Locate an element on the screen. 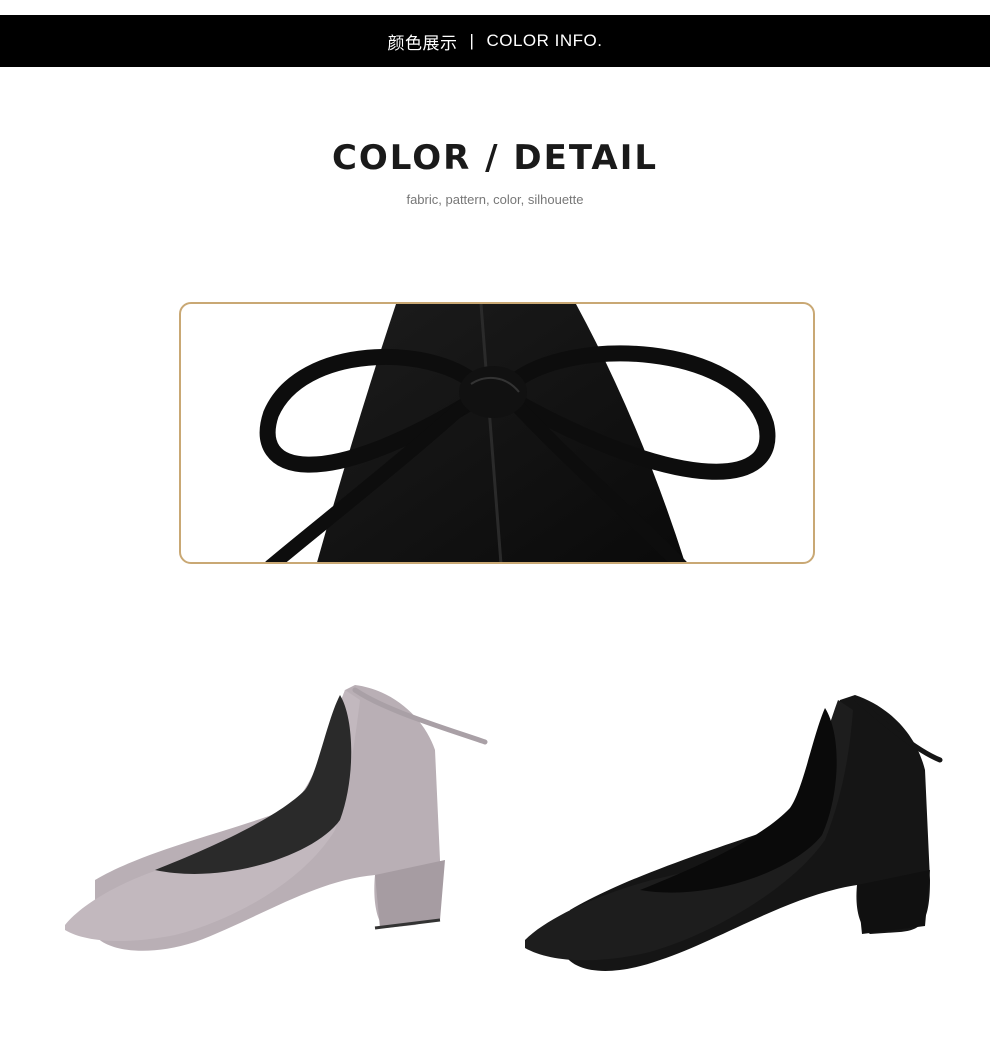  bow-detail-illustration is located at coordinates (517, 433).